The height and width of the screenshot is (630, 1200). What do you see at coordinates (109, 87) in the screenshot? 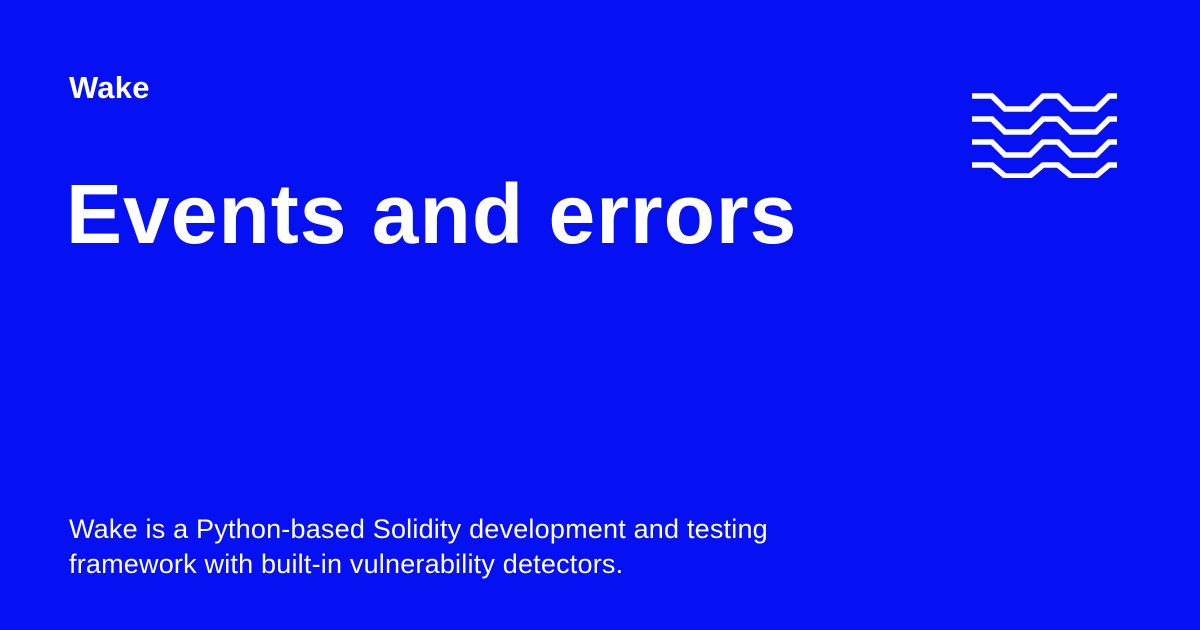
I see `site-name: Wake` at bounding box center [109, 87].